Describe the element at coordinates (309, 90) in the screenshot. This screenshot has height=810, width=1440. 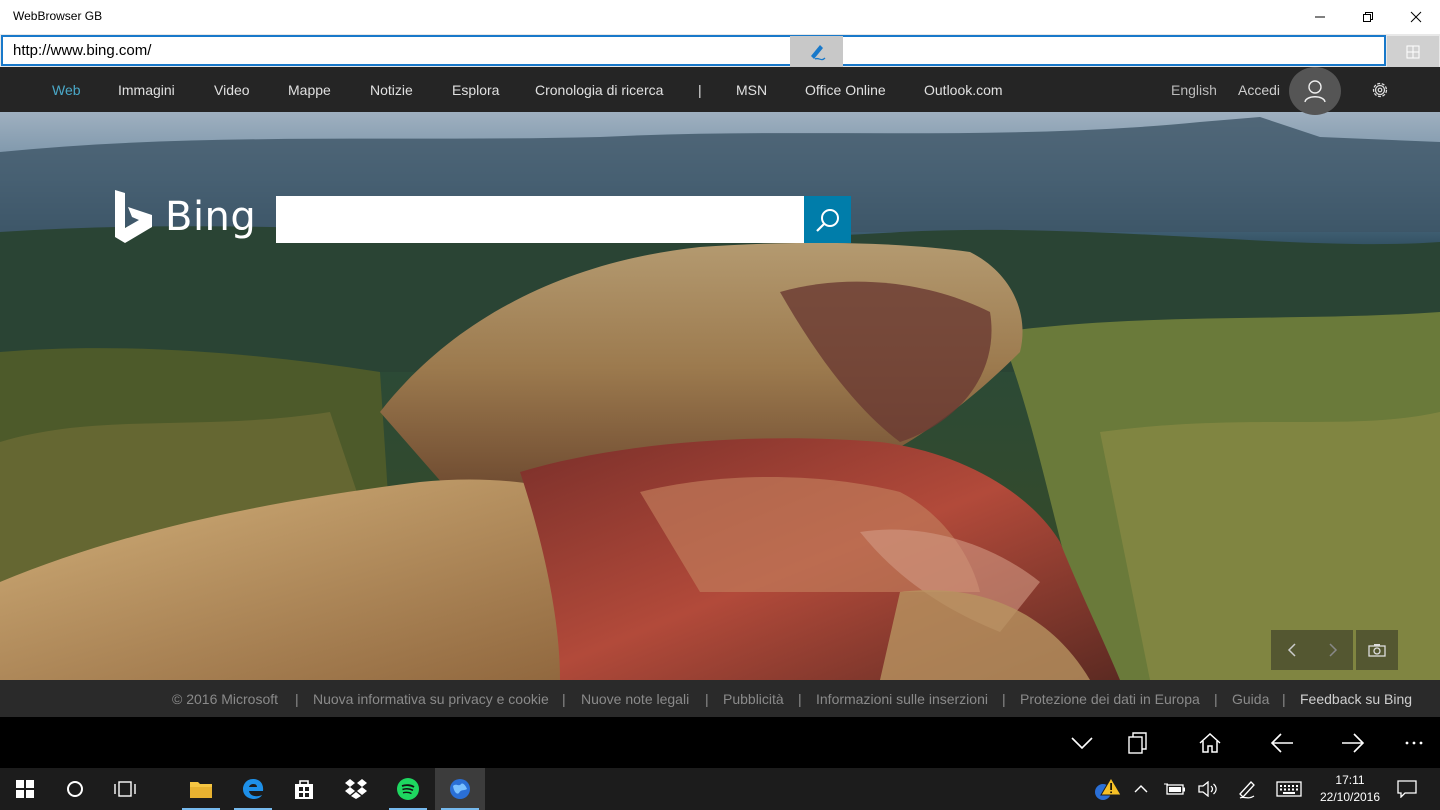
I see `nav-mappe: Mappe` at that location.